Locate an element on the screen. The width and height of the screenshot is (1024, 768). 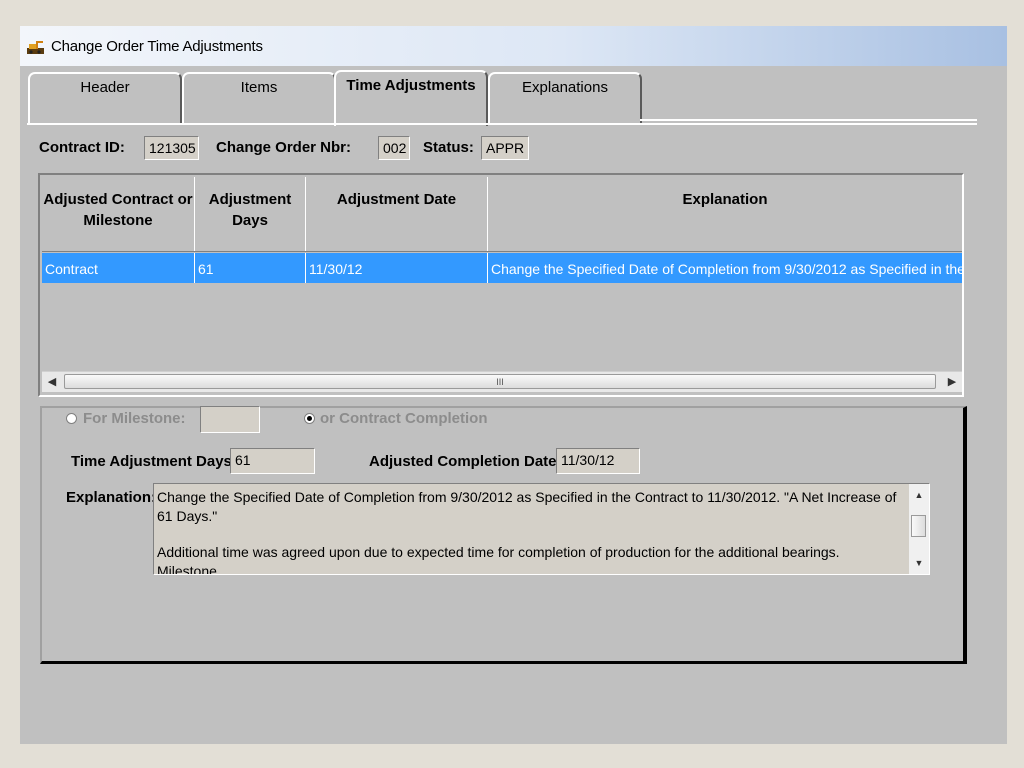
construction-app-icon is located at coordinates (35, 47).